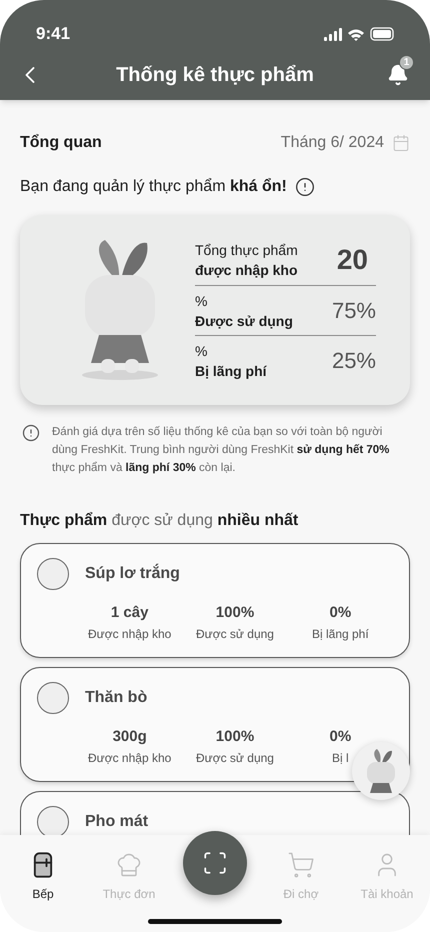 The image size is (430, 932). What do you see at coordinates (333, 34) in the screenshot?
I see `signal-icon` at bounding box center [333, 34].